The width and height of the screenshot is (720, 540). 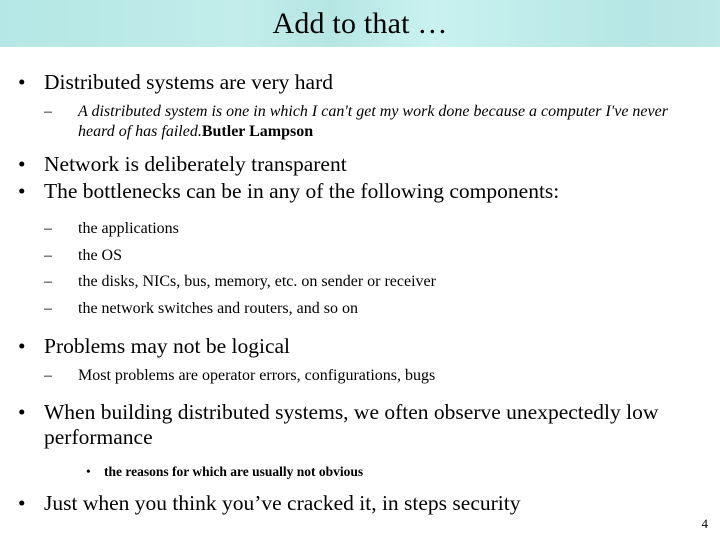 What do you see at coordinates (195, 164) in the screenshot?
I see `bullet-text: Network is deliberately transparent` at bounding box center [195, 164].